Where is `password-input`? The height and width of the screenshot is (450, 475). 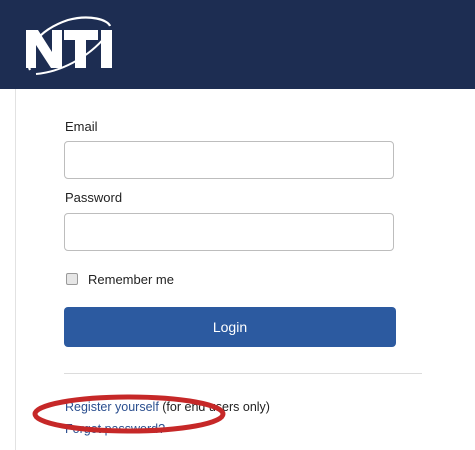 password-input is located at coordinates (229, 232).